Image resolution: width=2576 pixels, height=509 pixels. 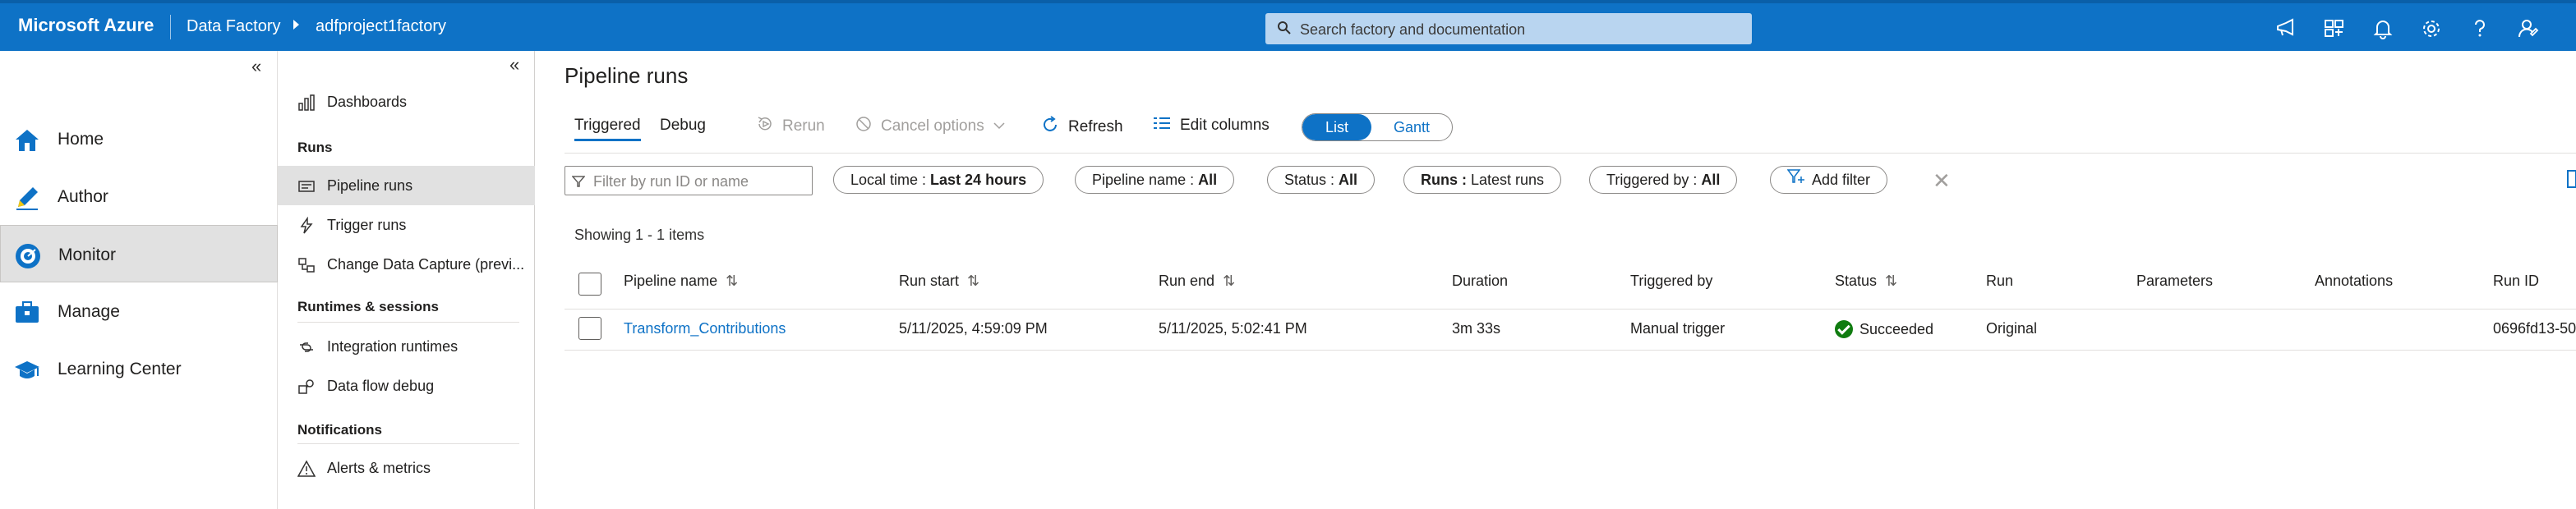 I want to click on cancel-options-label: Cancel options, so click(x=932, y=126).